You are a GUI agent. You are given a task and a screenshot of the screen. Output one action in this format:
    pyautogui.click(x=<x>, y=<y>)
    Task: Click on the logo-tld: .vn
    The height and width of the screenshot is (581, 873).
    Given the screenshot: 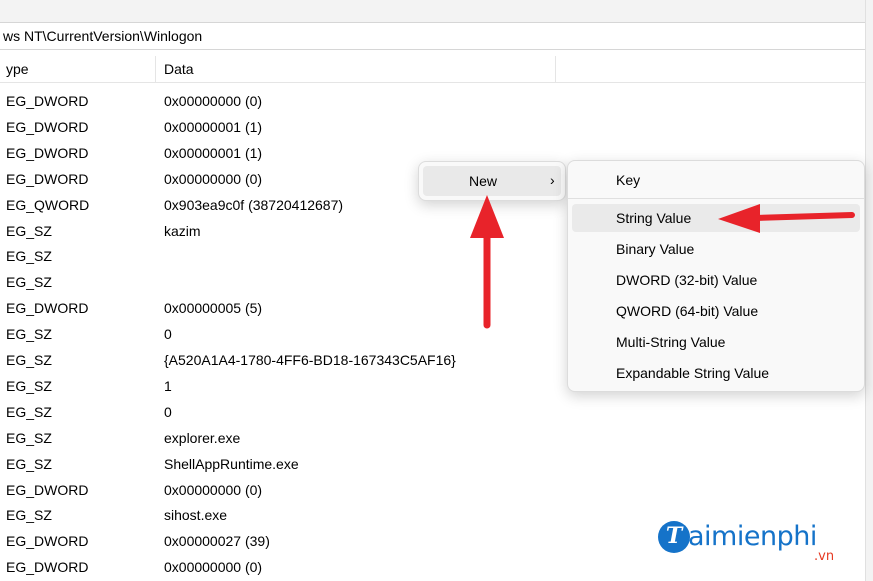 What is the action you would take?
    pyautogui.click(x=824, y=556)
    